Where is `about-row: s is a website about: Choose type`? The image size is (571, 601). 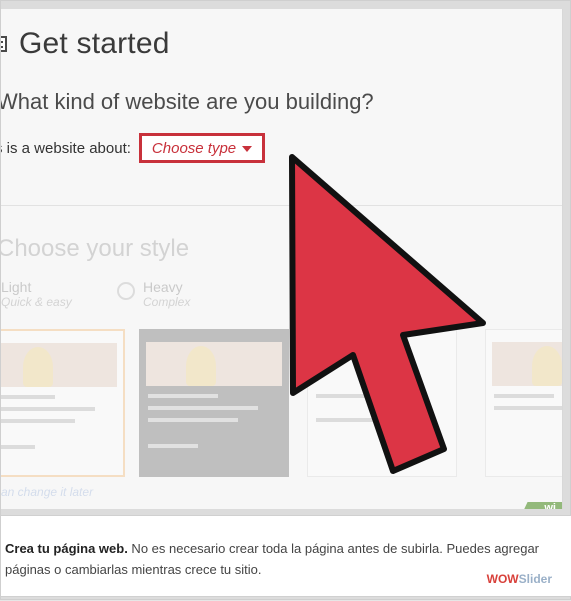 about-row: s is a website about: Choose type is located at coordinates (133, 148).